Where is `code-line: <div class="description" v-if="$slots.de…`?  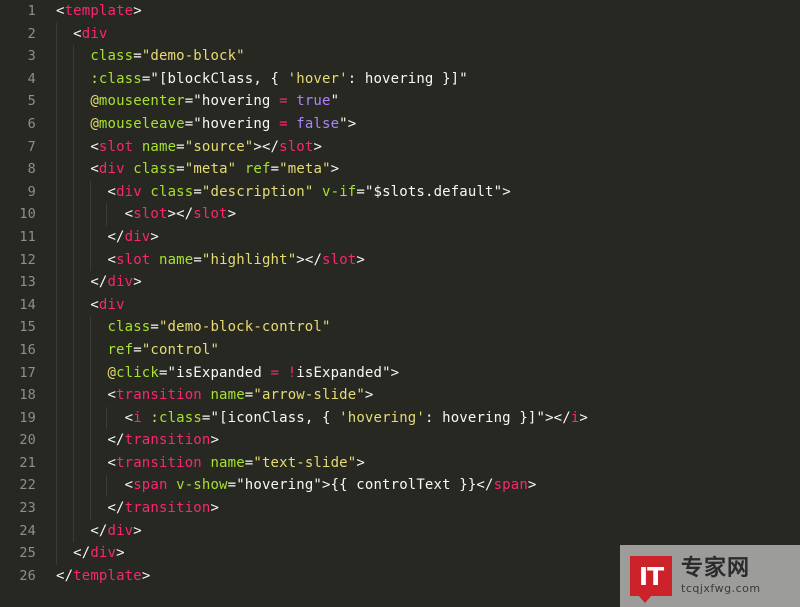 code-line: <div class="description" v-if="$slots.de… is located at coordinates (423, 192).